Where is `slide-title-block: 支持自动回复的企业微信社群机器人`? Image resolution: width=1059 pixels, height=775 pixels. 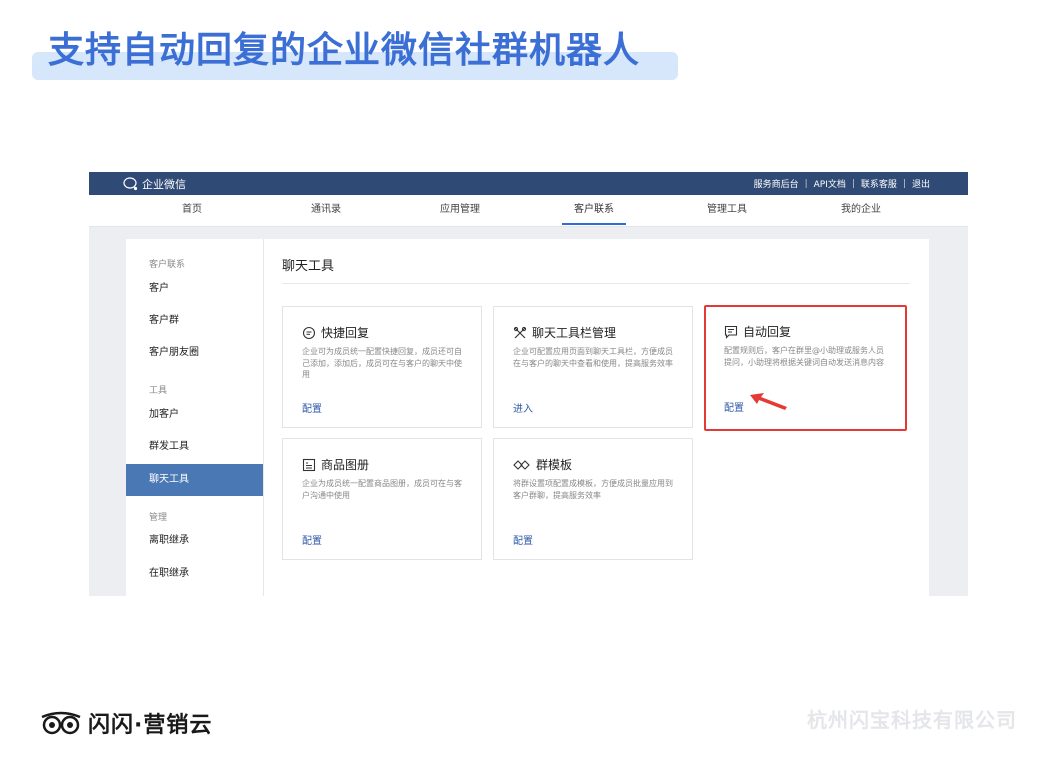
slide-title-block: 支持自动回复的企业微信社群机器人 is located at coordinates (355, 53).